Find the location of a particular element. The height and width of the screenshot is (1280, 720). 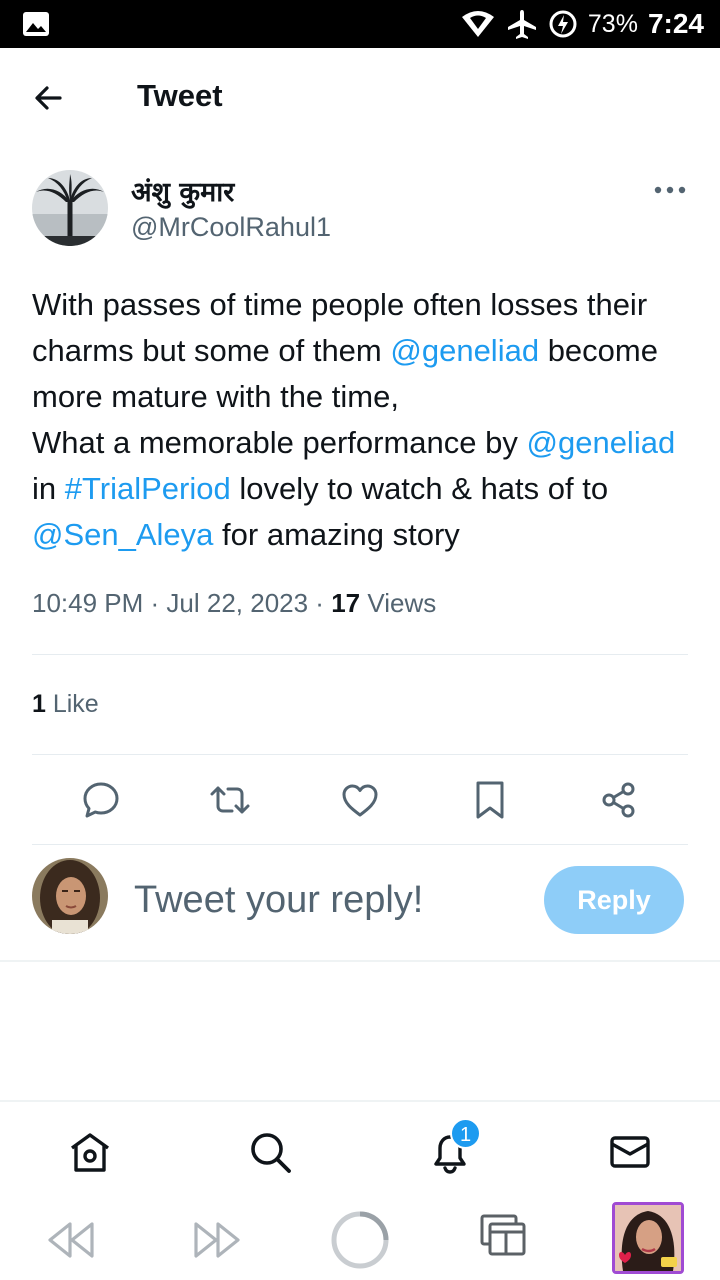

tweet-text-part: lovely to watch & hats of to is located at coordinates (419, 488).